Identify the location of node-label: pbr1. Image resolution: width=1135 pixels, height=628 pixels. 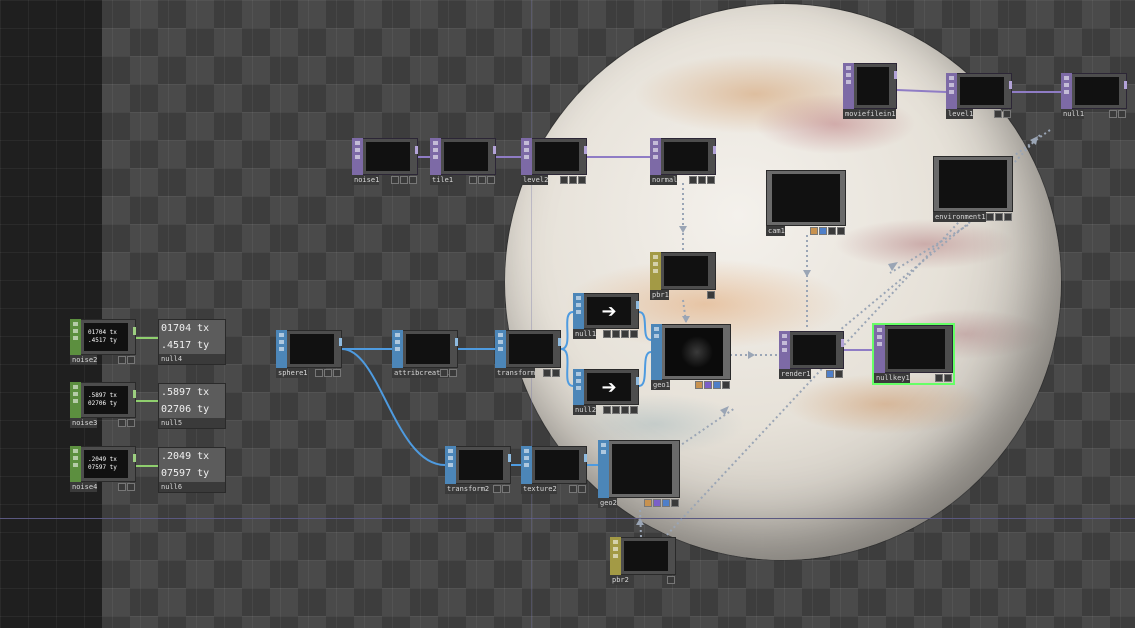
(659, 295).